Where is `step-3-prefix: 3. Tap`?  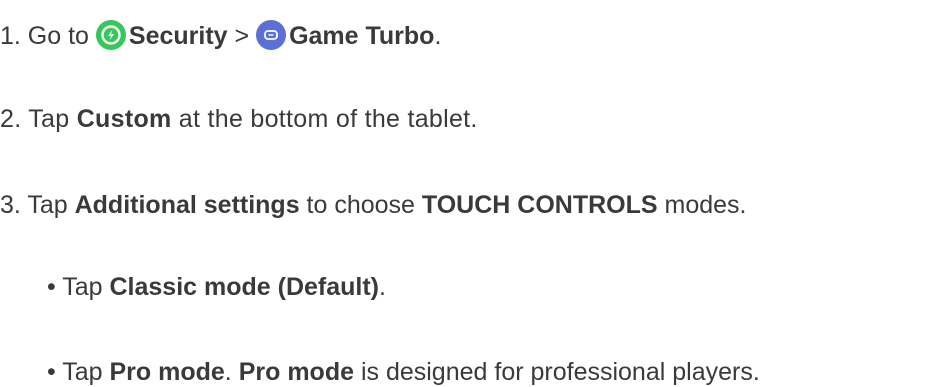
step-3-prefix: 3. Tap is located at coordinates (37, 205).